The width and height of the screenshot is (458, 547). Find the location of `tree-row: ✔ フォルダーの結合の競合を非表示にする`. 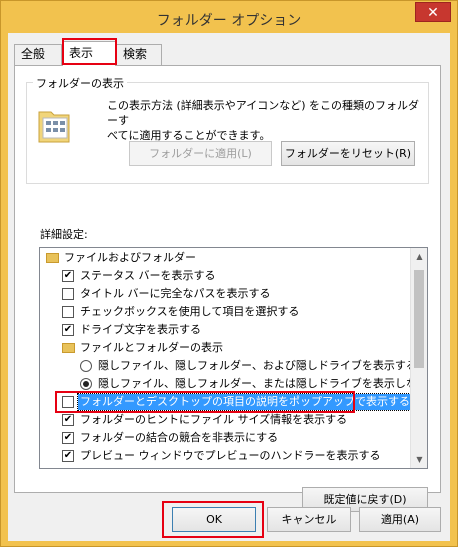

tree-row: ✔ フォルダーの結合の競合を非表示にする is located at coordinates (225, 438).